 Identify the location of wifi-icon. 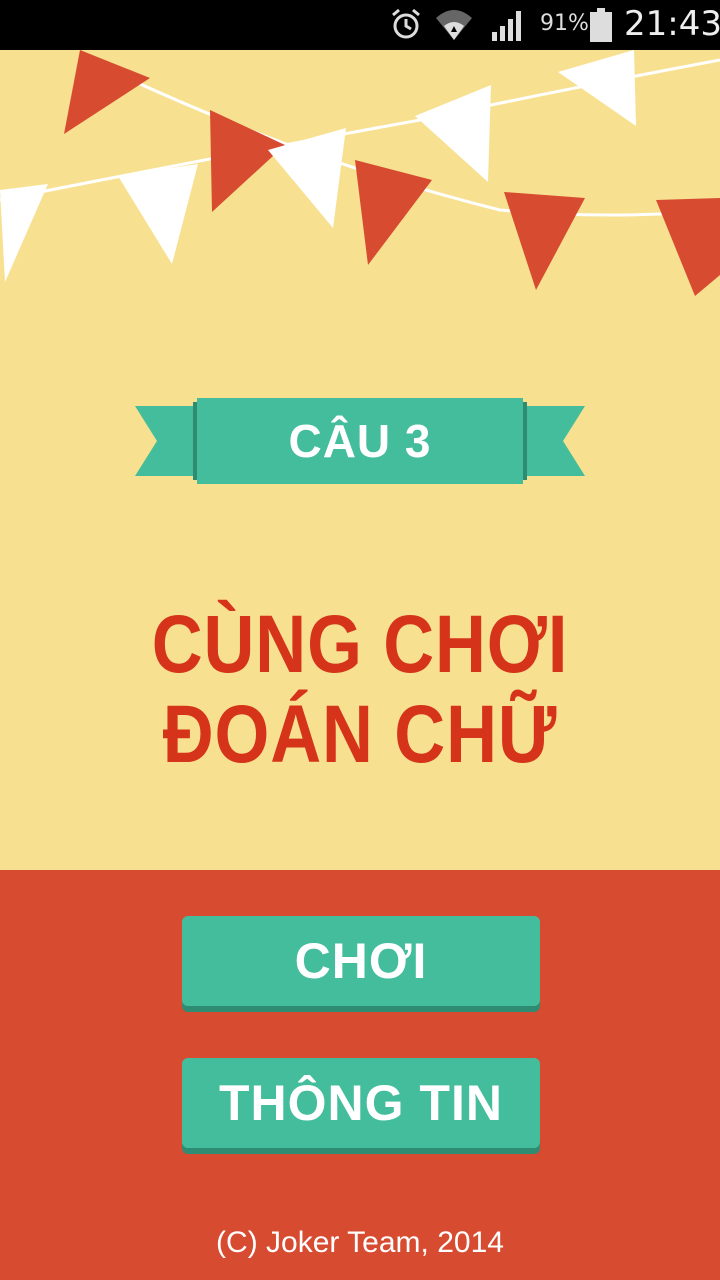
(454, 25).